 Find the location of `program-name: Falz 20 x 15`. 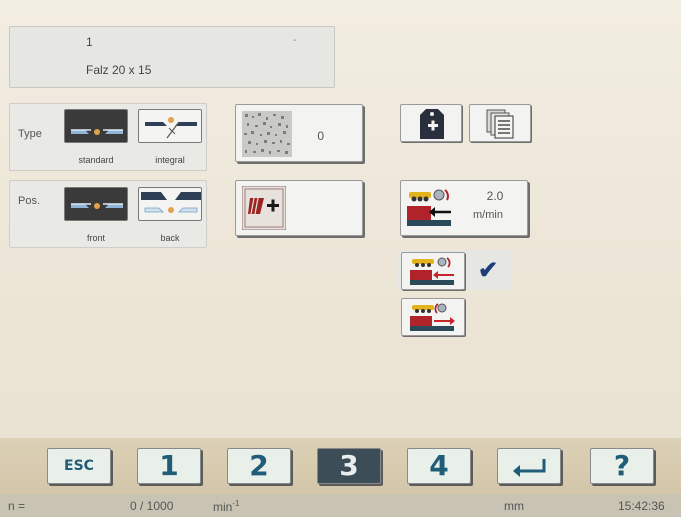

program-name: Falz 20 x 15 is located at coordinates (119, 70).